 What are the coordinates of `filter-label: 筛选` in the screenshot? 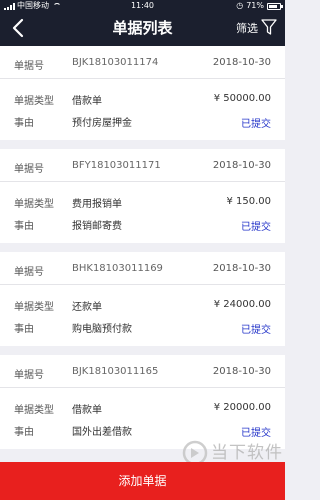 It's located at (247, 28).